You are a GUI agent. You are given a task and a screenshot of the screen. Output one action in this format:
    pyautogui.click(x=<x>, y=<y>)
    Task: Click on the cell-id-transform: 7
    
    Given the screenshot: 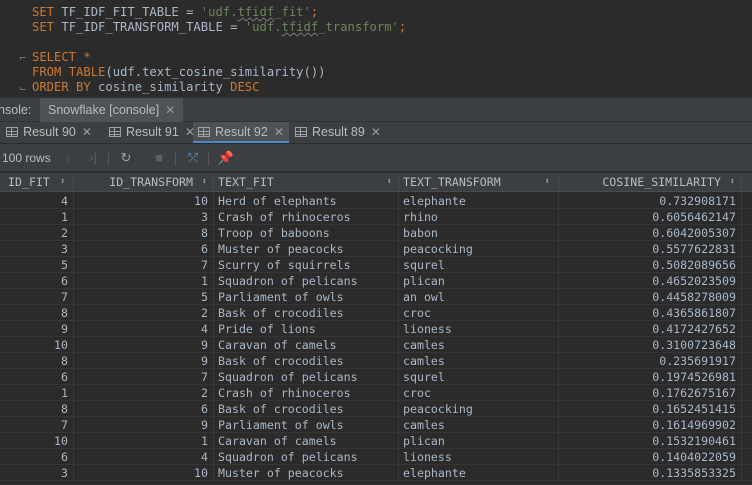 What is the action you would take?
    pyautogui.click(x=144, y=377)
    